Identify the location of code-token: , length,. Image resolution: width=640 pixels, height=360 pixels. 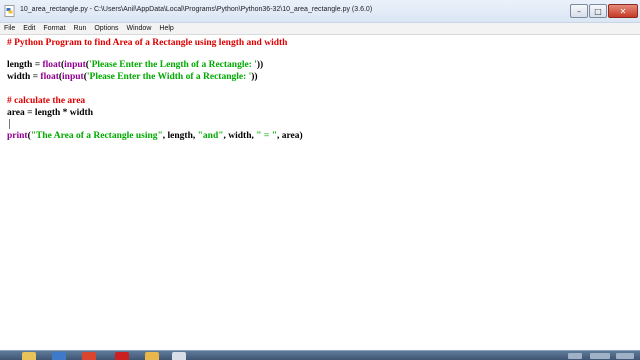
(180, 136).